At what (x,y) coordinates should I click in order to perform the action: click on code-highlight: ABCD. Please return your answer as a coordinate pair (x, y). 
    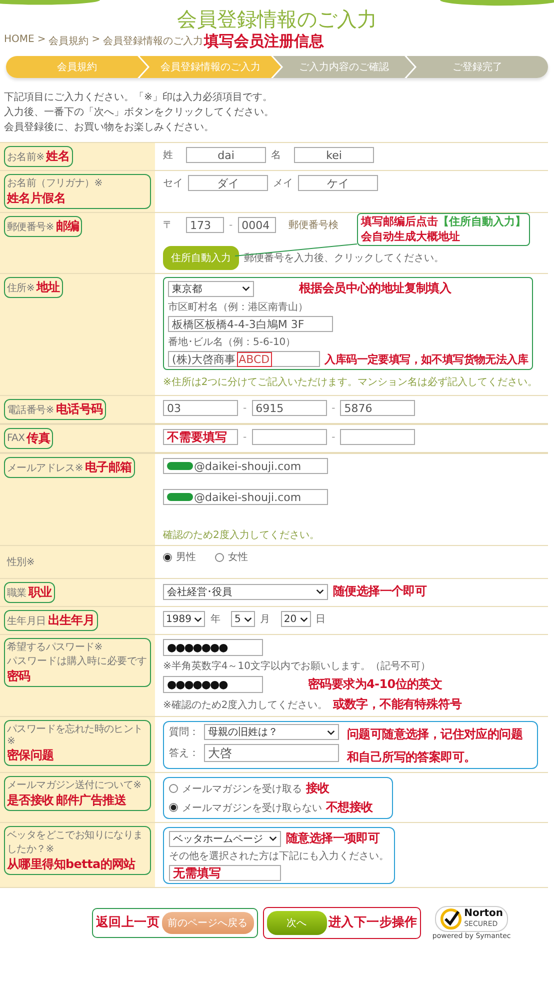
    Looking at the image, I should click on (254, 359).